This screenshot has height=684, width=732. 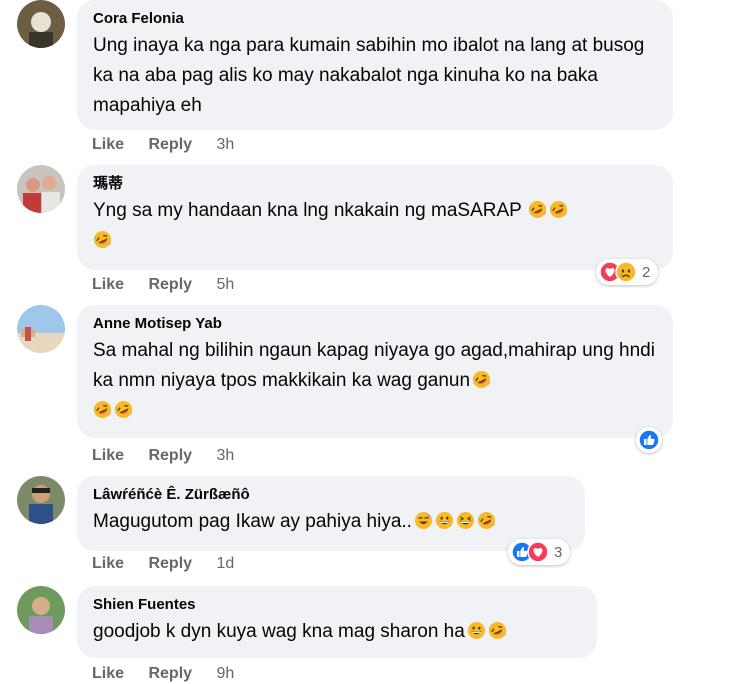 I want to click on comment-author: Lâwŕéñćè Ê. Zürßæñô, so click(x=332, y=495).